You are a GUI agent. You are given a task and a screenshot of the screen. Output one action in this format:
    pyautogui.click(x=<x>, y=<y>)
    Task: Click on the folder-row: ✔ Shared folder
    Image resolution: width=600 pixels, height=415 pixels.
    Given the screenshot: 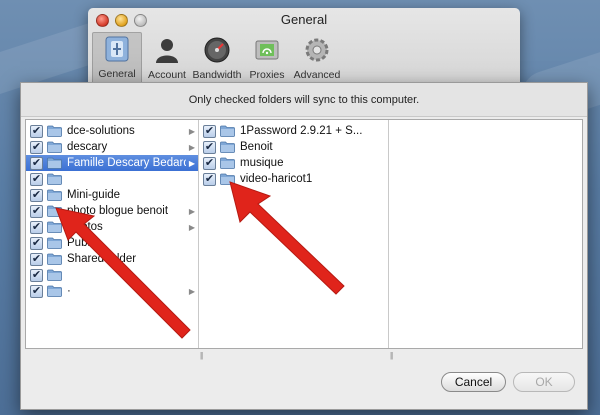 What is the action you would take?
    pyautogui.click(x=112, y=259)
    